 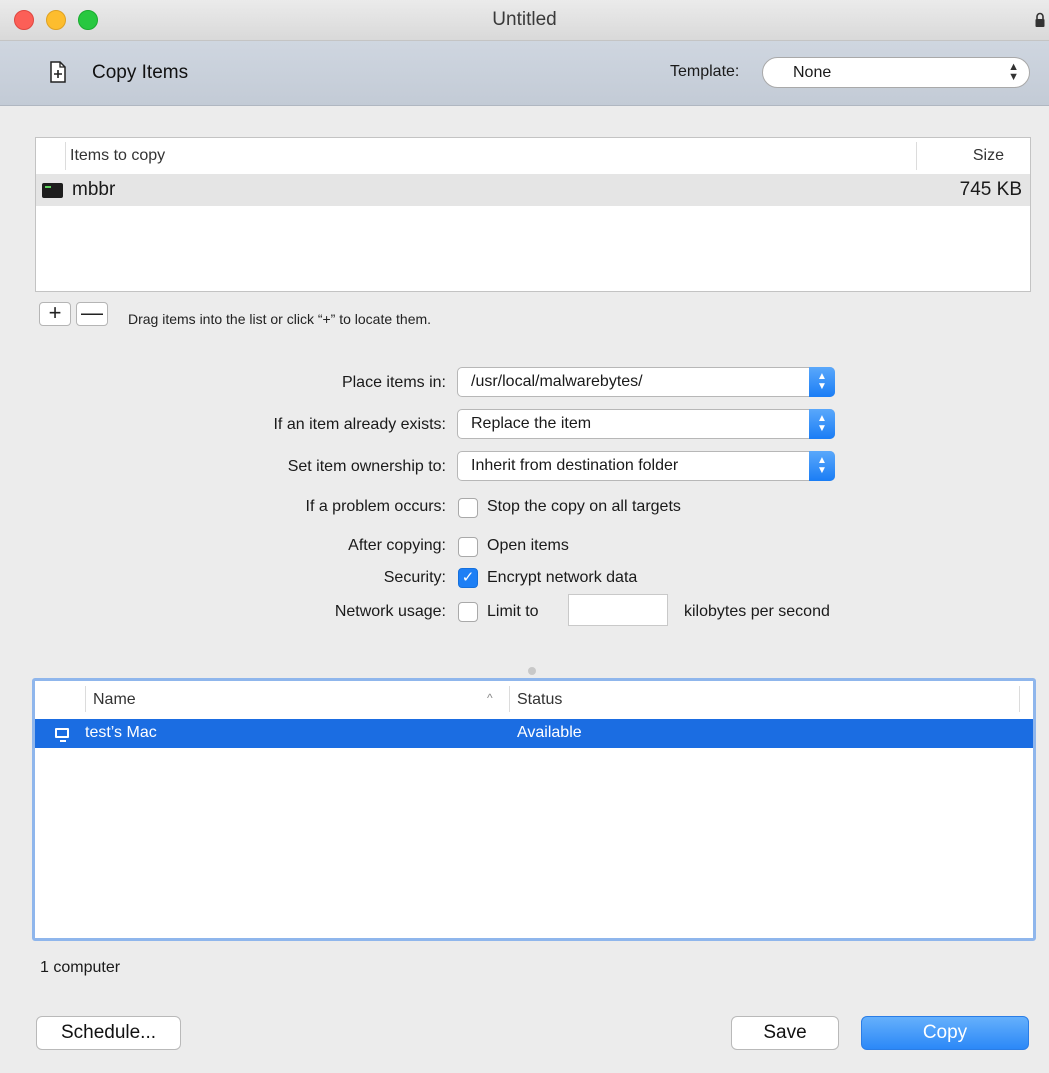 I want to click on stop-copy-option: Stop the copy on all targets, so click(x=584, y=507).